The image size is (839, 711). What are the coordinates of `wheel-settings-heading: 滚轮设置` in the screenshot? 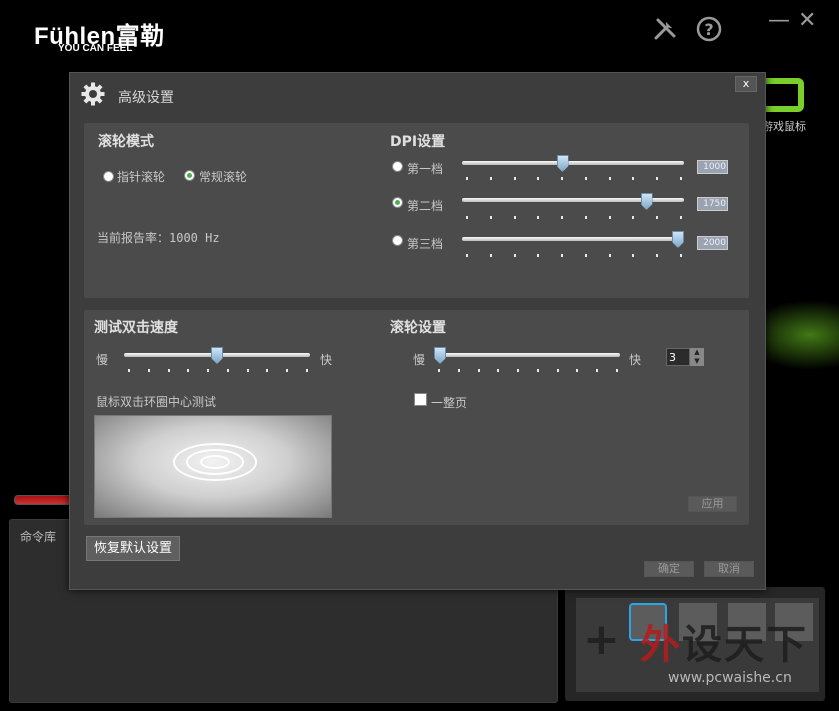 It's located at (418, 328).